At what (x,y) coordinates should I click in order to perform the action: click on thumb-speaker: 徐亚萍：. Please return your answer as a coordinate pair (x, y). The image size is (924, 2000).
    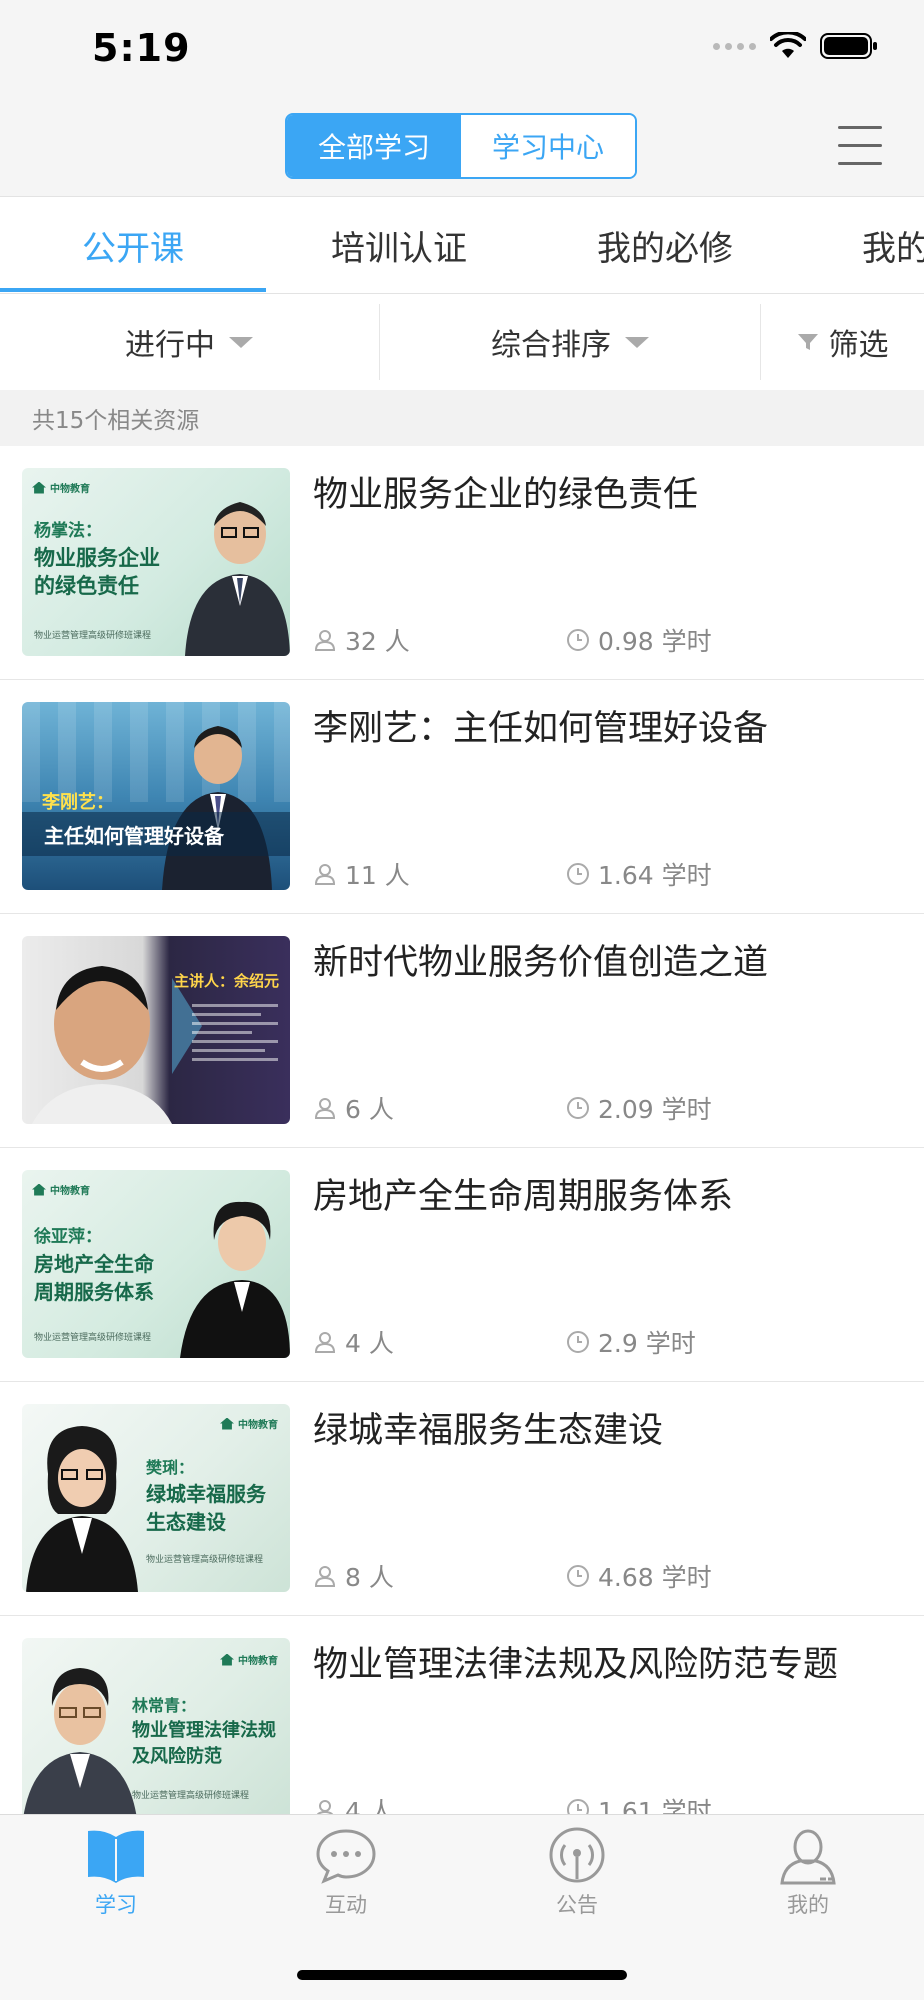
    Looking at the image, I should click on (68, 1237).